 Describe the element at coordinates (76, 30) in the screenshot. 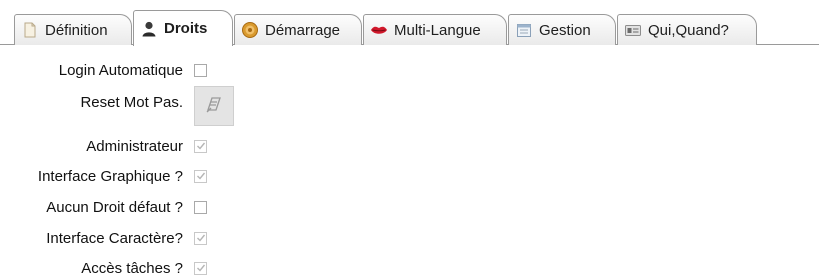

I see `tab-label: Définition` at that location.